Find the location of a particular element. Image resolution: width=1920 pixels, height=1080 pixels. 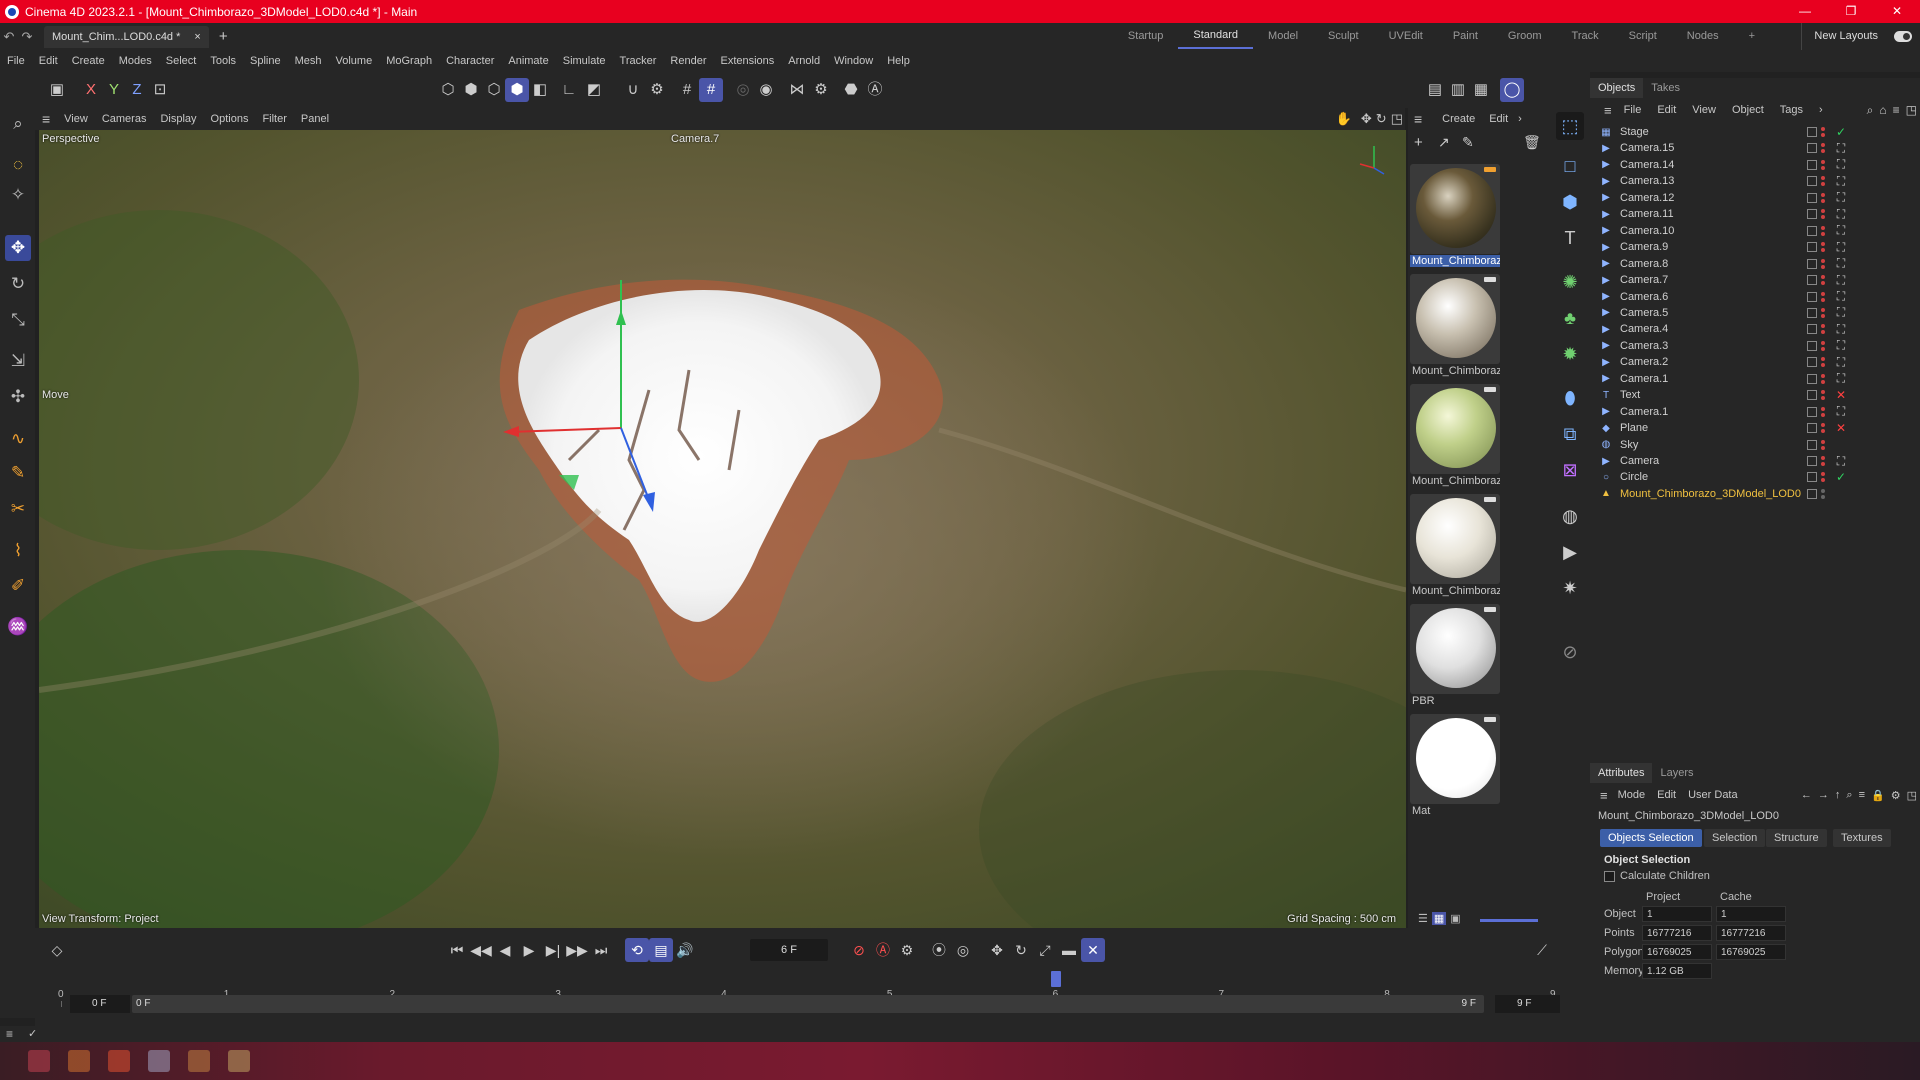

menu-tools: Tools is located at coordinates (223, 61).